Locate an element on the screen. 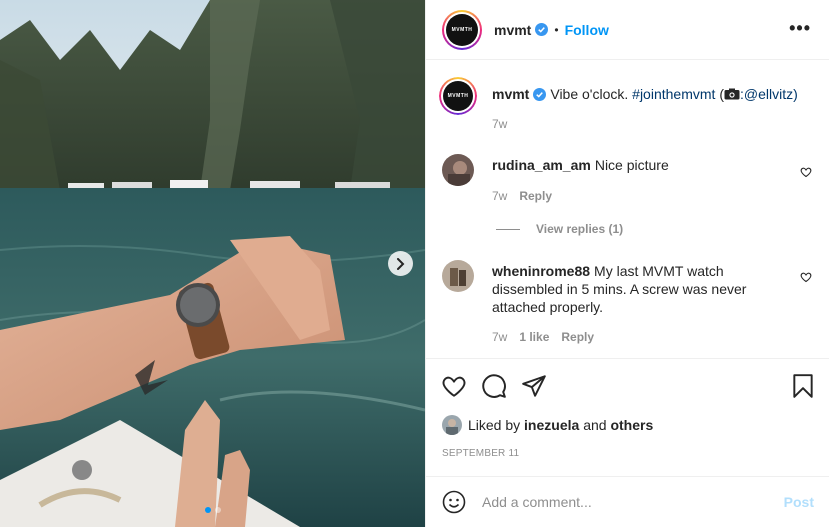 The height and width of the screenshot is (527, 829). chevron-right-icon is located at coordinates (400, 263).